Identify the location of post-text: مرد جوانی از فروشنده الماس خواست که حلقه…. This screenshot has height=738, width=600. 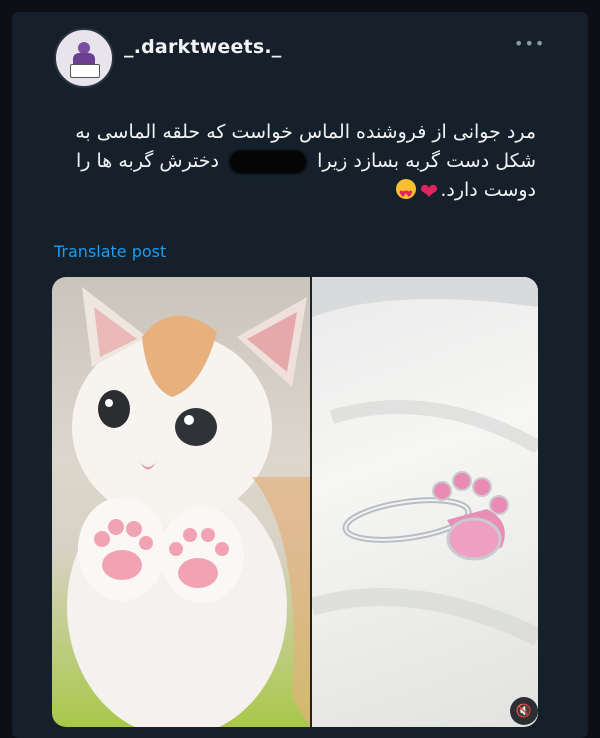
(298, 164).